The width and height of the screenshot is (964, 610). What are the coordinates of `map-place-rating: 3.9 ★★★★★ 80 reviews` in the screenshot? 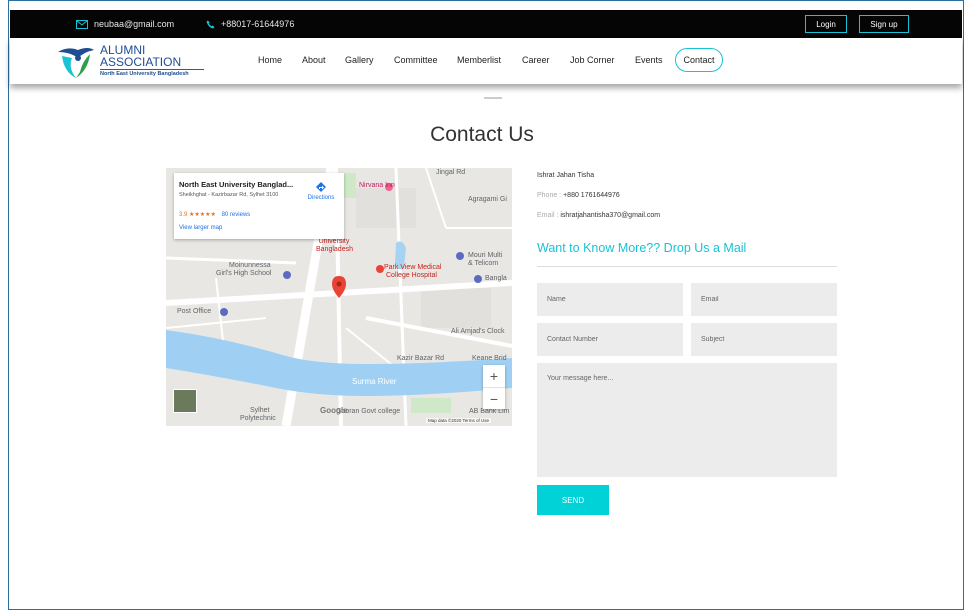 It's located at (214, 214).